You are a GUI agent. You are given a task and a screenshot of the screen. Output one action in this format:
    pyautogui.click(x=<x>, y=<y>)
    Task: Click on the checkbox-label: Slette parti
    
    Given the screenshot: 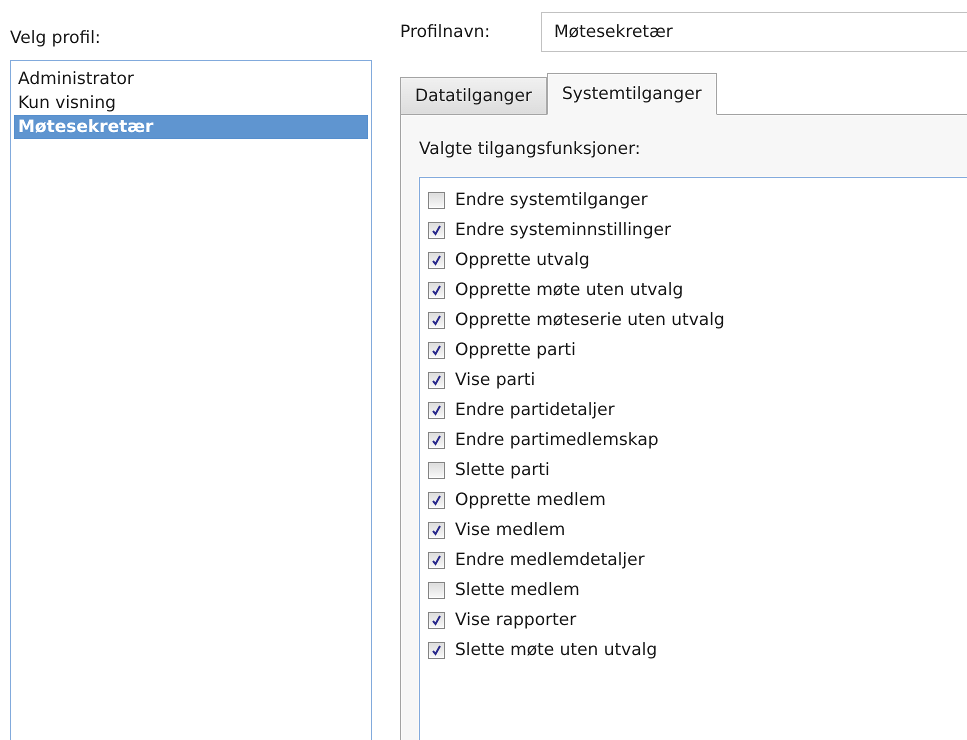 What is the action you would take?
    pyautogui.click(x=502, y=470)
    